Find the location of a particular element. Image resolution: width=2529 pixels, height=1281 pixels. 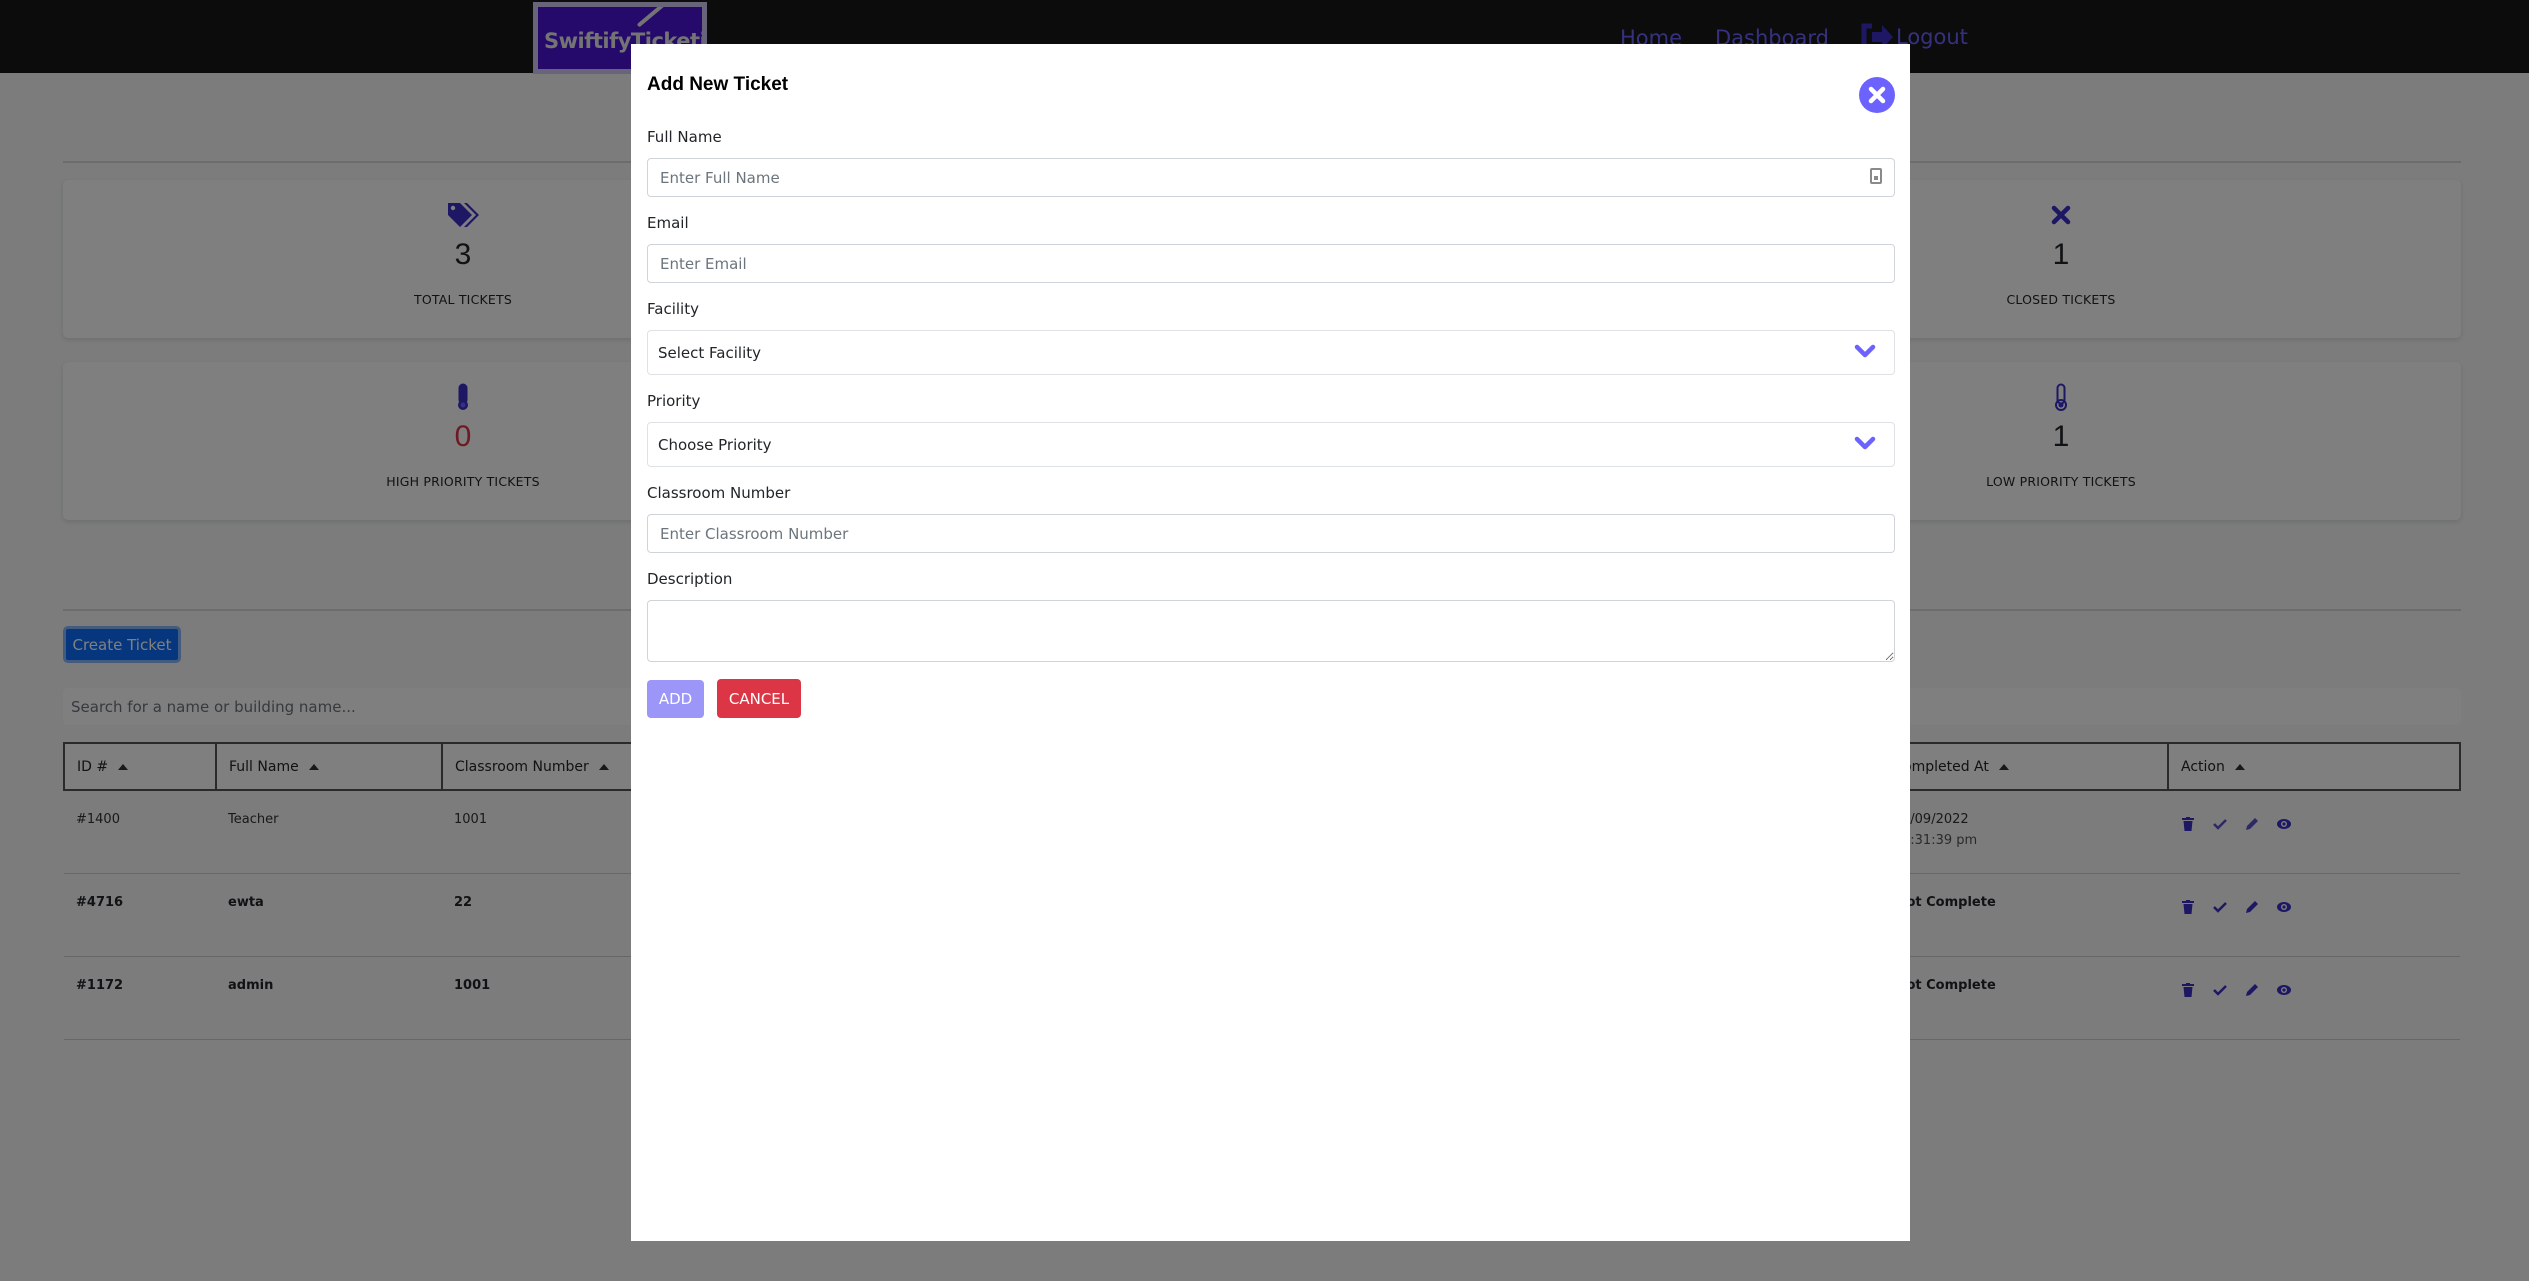

close-icon is located at coordinates (1877, 95).